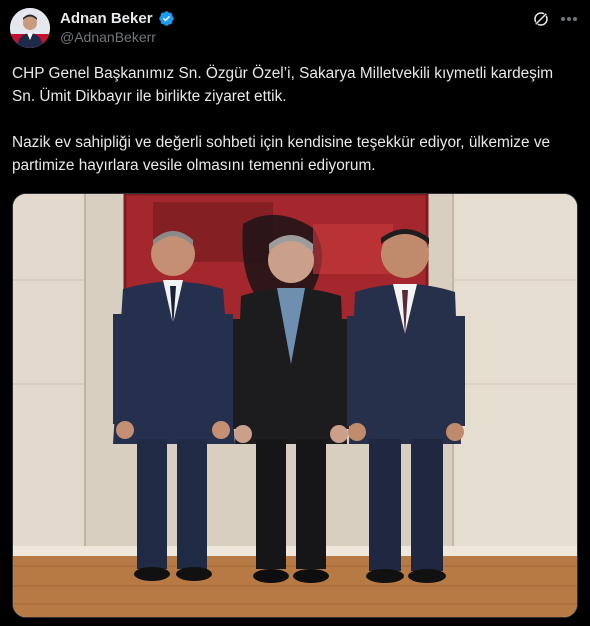 The image size is (590, 626). I want to click on author-display-name: Adnan Beker, so click(106, 18).